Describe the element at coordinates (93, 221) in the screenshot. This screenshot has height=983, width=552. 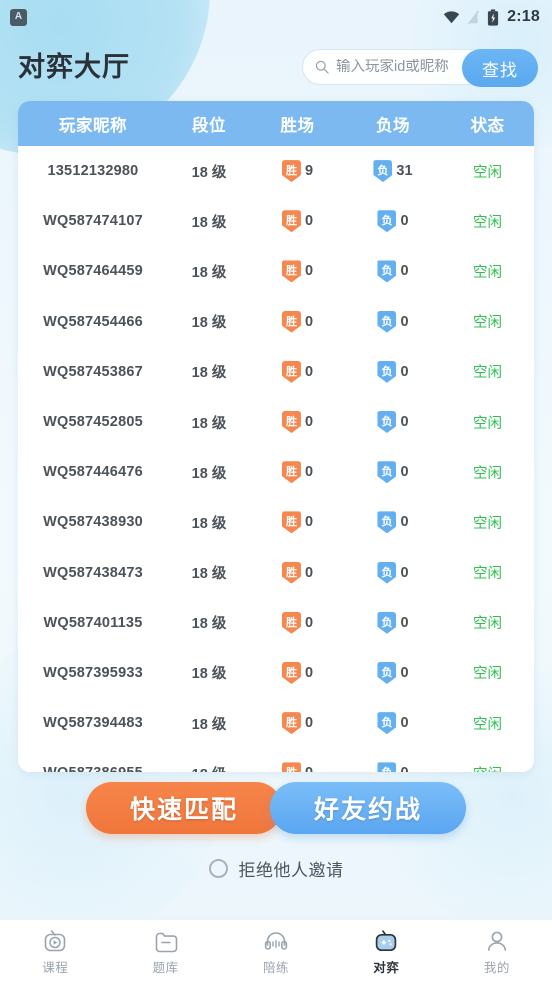
I see `cell-player-name: WQ587474107` at that location.